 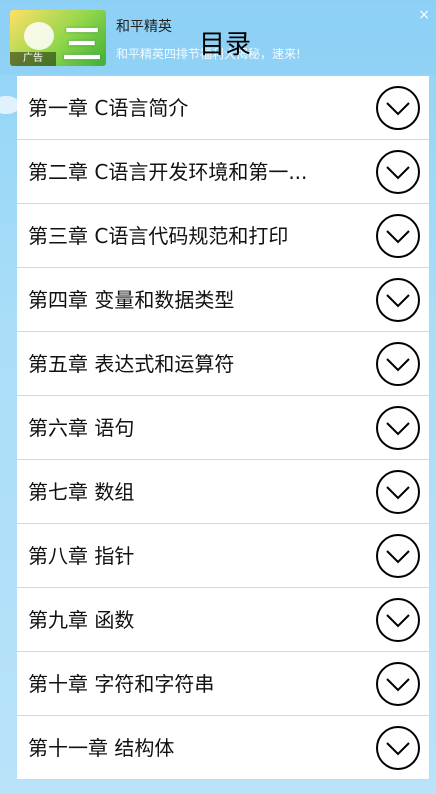 What do you see at coordinates (223, 684) in the screenshot?
I see `chapter-row: 第十章 字符和字符串` at bounding box center [223, 684].